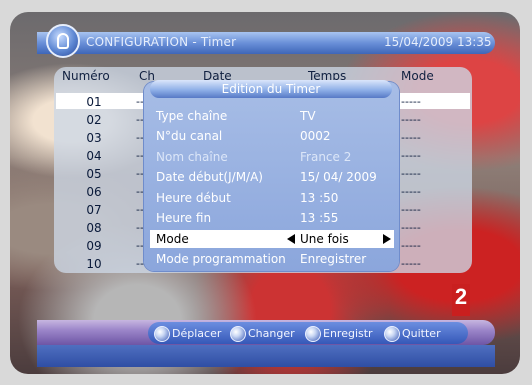  Describe the element at coordinates (94, 246) in the screenshot. I see `table-row-number: 09` at that location.